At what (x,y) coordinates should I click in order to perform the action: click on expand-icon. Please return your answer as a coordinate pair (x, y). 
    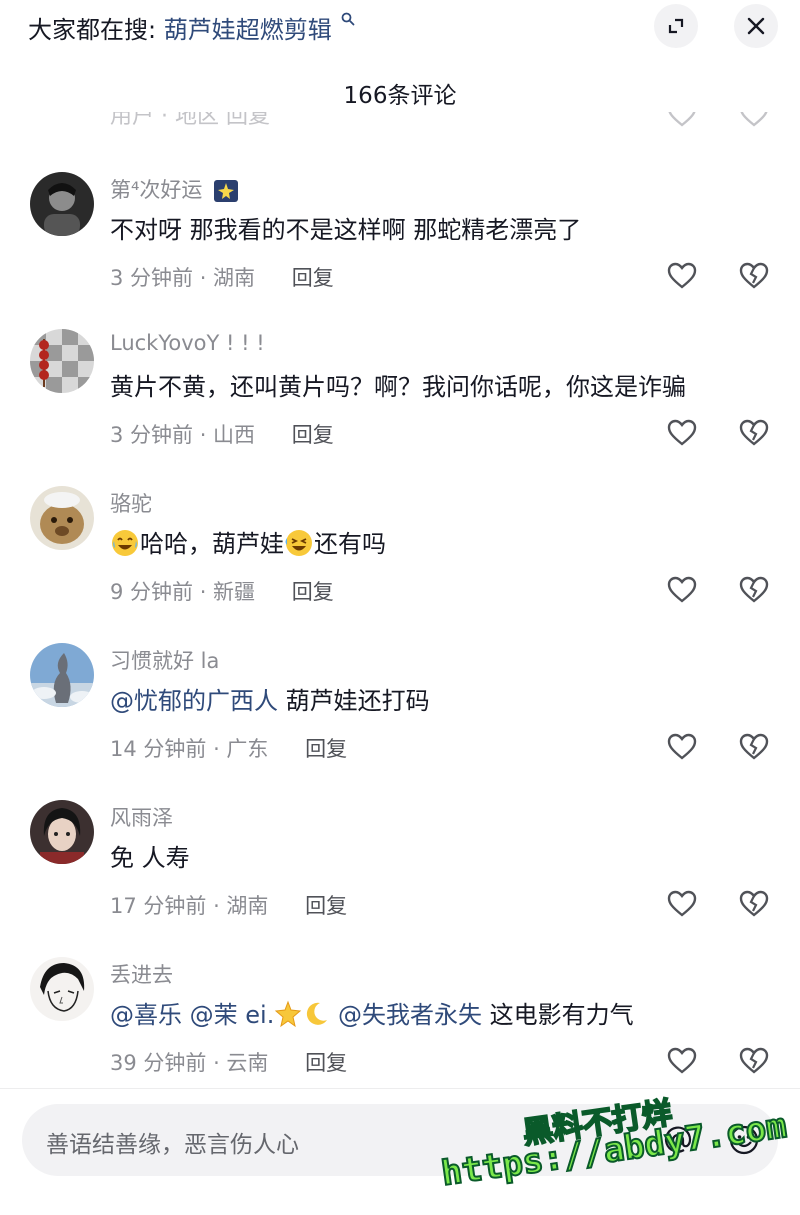
    Looking at the image, I should click on (676, 26).